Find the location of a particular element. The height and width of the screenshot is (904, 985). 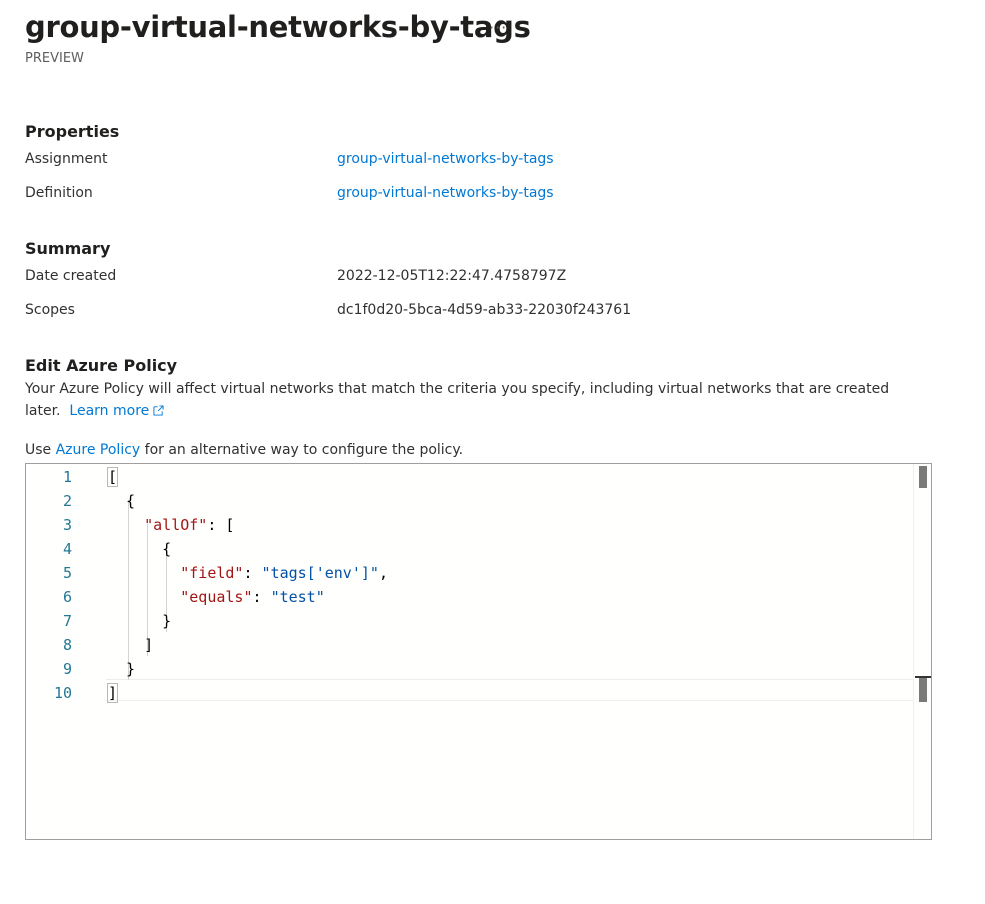

line-number: 5 is located at coordinates (67, 573).